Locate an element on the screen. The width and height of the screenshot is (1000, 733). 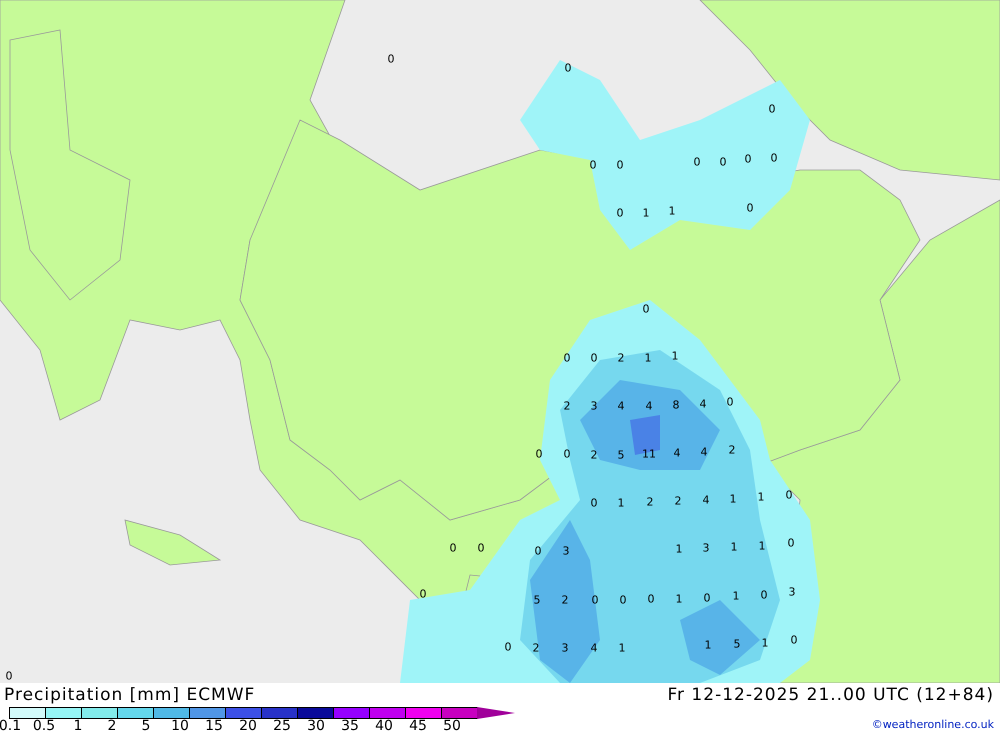
precipitation-value: 11 is located at coordinates (649, 454).